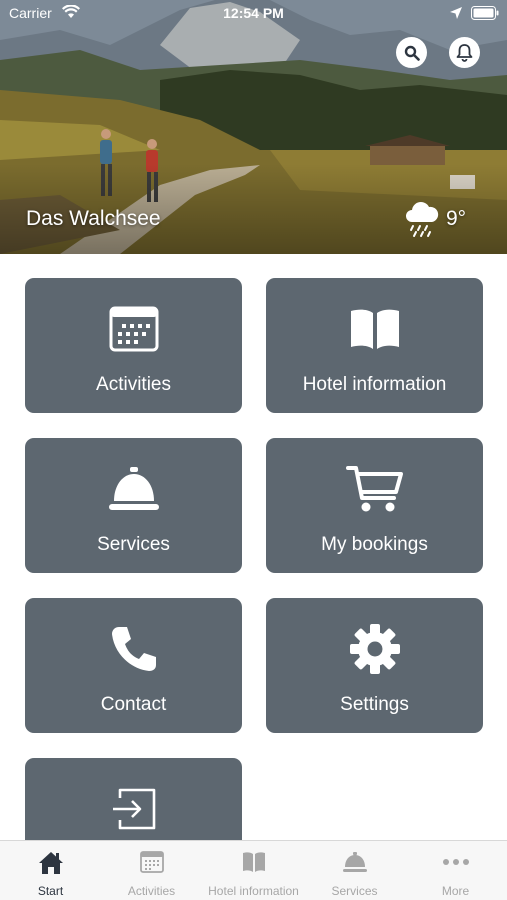 Image resolution: width=507 pixels, height=900 pixels. I want to click on tile-label: Contact, so click(133, 704).